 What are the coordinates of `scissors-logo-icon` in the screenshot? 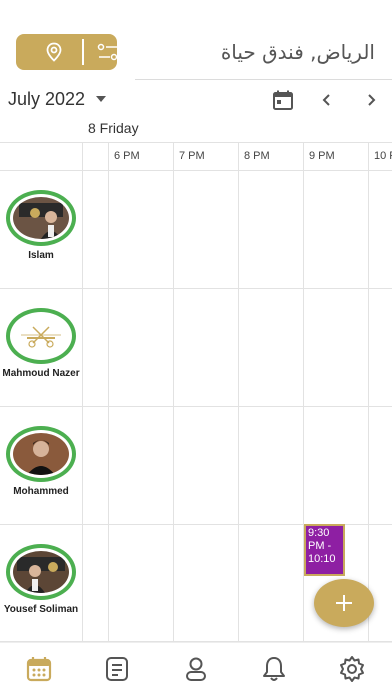 It's located at (41, 336).